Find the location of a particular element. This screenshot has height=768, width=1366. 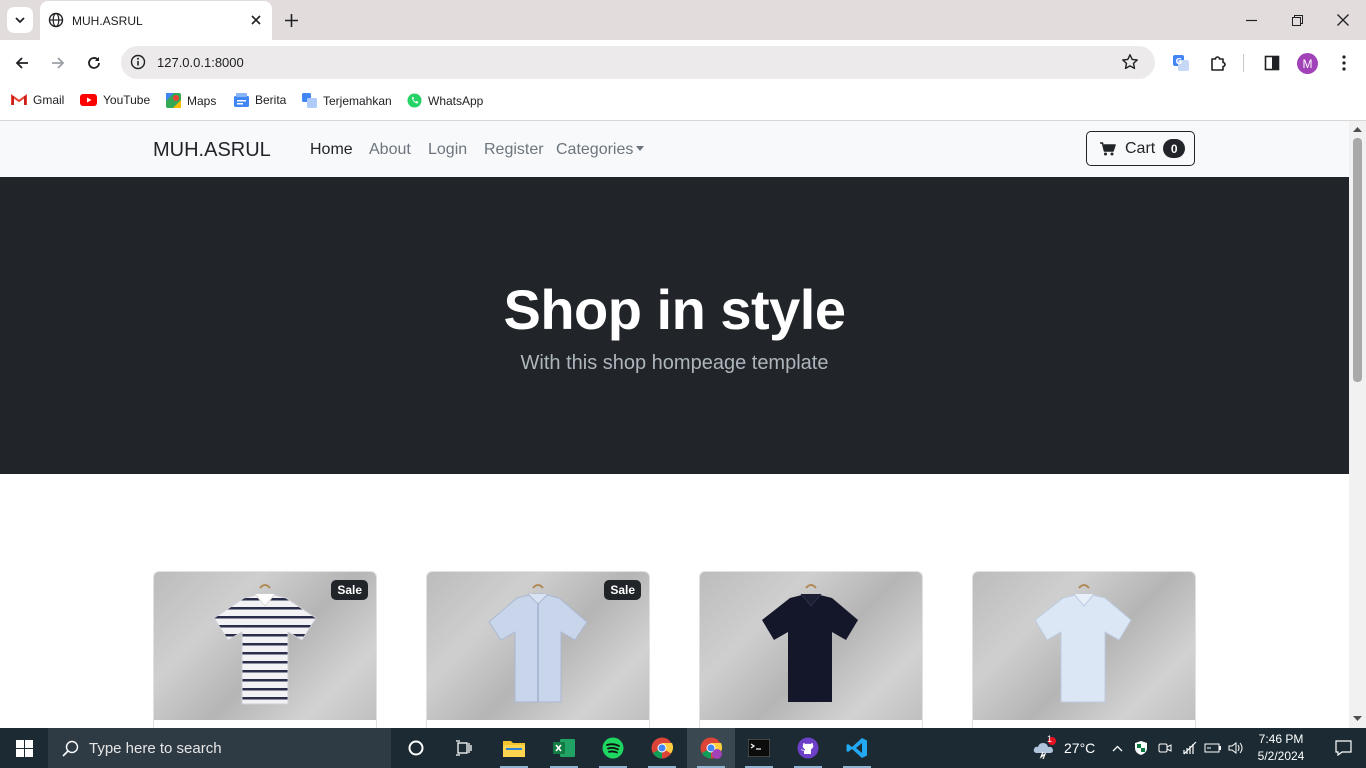

scroll-down-icon is located at coordinates (1357, 719).